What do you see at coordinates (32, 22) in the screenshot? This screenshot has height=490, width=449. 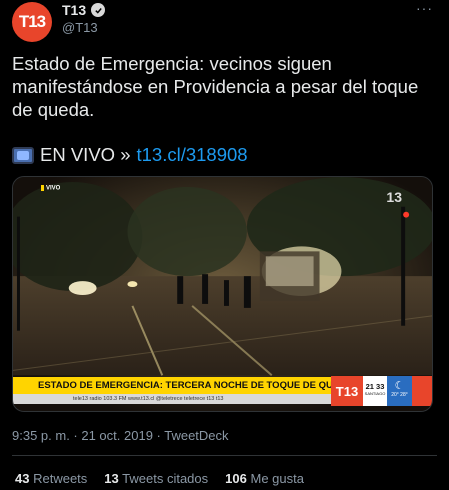 I see `avatar: T13` at bounding box center [32, 22].